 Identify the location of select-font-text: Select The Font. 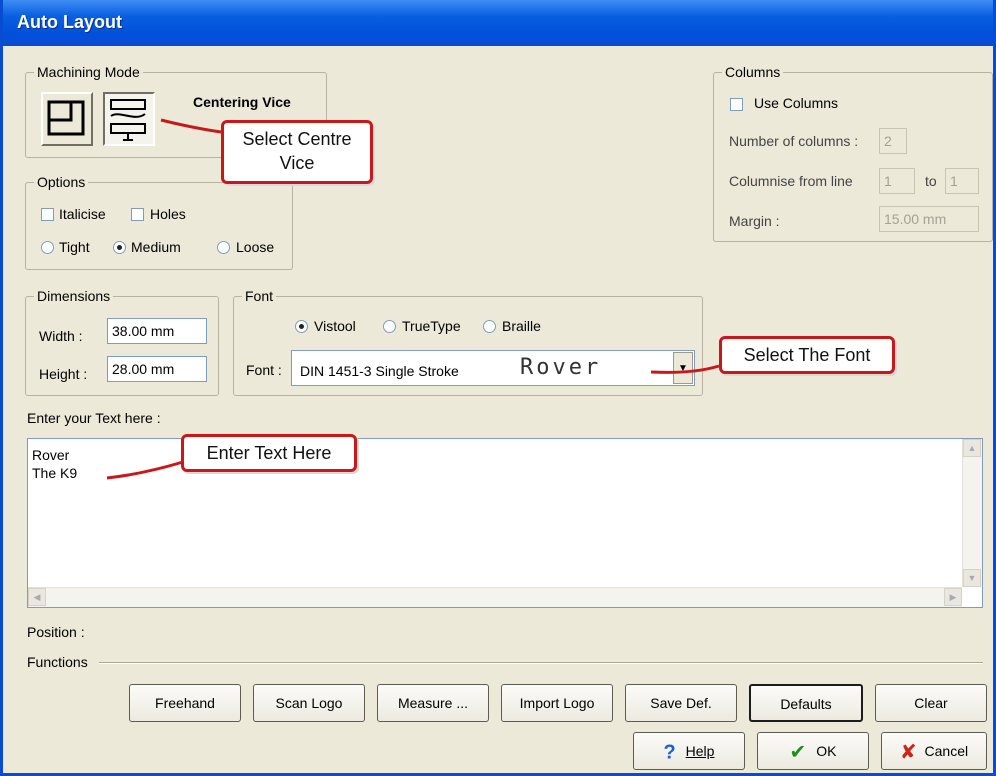
(807, 355).